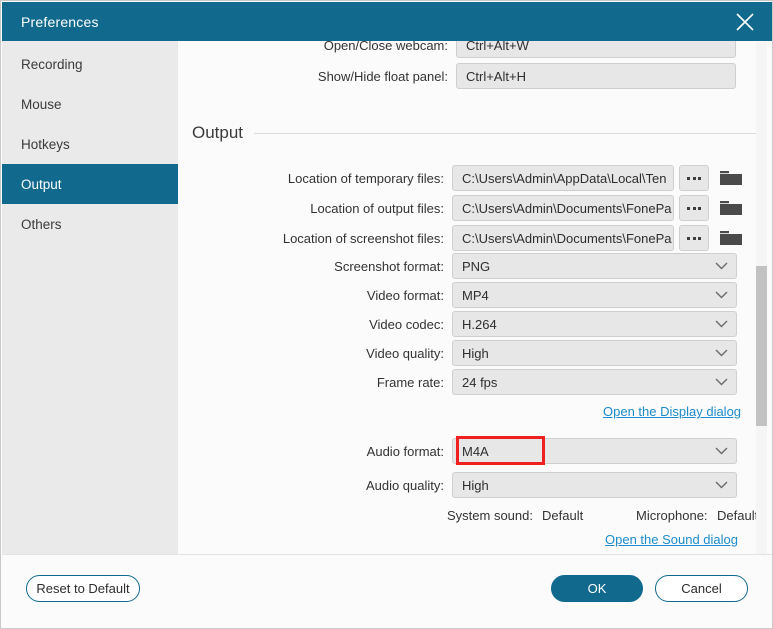 This screenshot has width=773, height=629. Describe the element at coordinates (90, 224) in the screenshot. I see `sidebar-item-others: Others` at that location.